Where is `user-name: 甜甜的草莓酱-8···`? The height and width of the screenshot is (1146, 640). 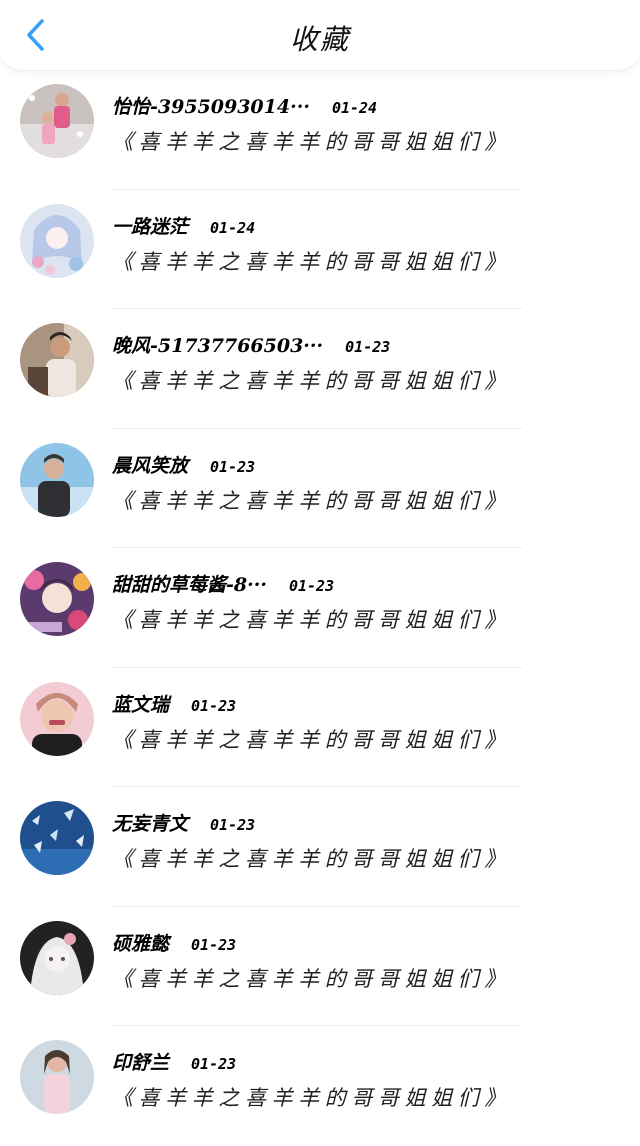 user-name: 甜甜的草莓酱-8··· is located at coordinates (189, 585).